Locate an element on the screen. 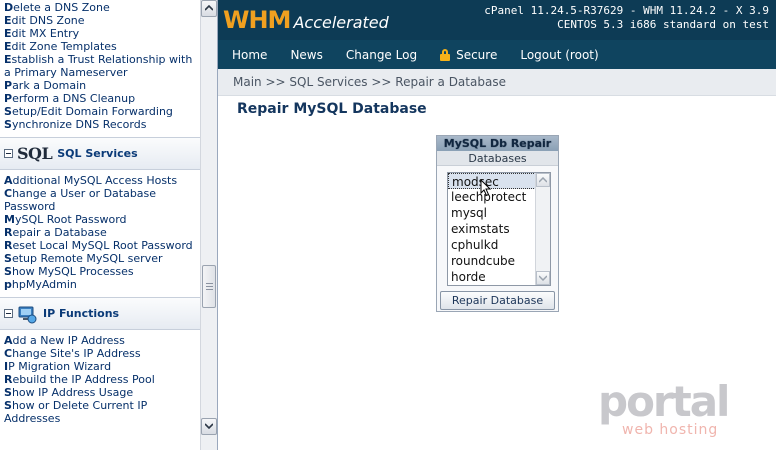 The image size is (776, 450). nav-item-label: ark a Domain is located at coordinates (49, 85).